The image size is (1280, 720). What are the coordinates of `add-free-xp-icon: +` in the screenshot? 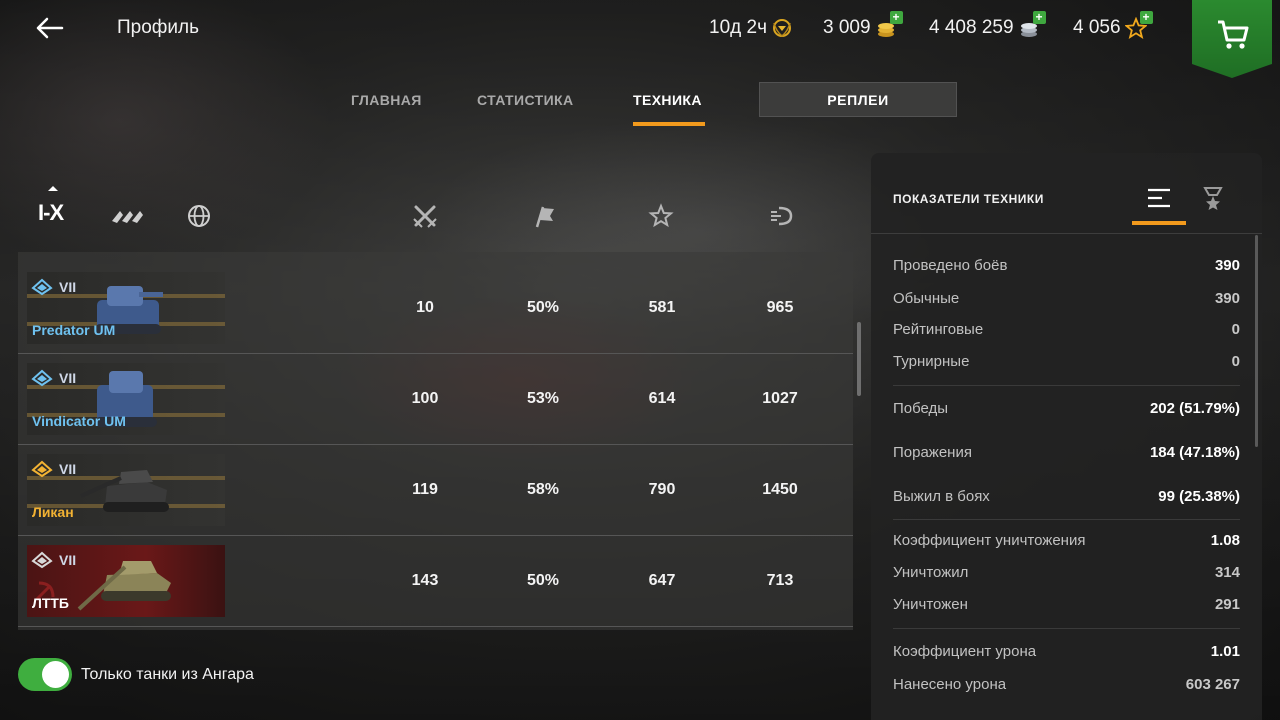 It's located at (1146, 17).